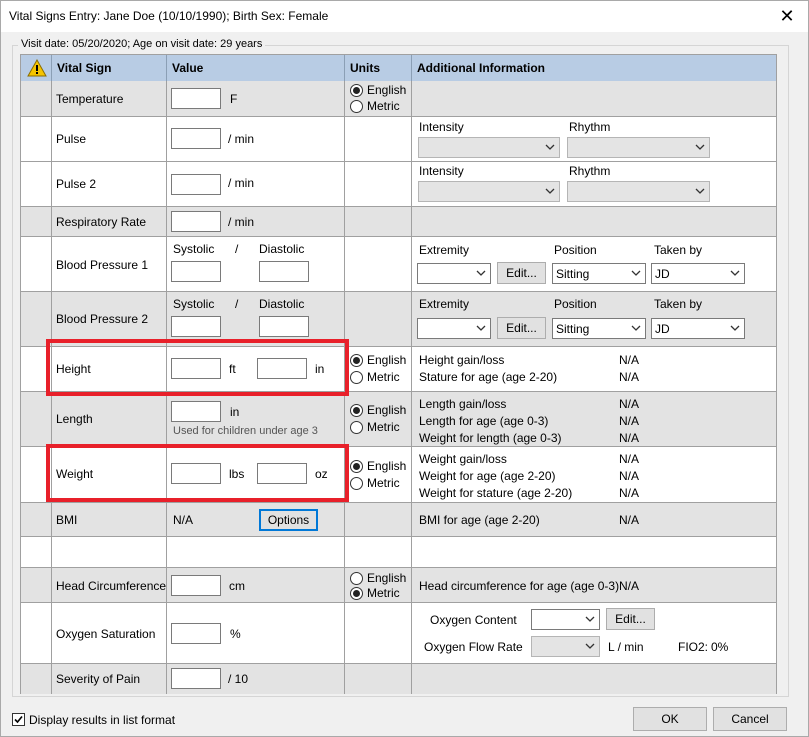 This screenshot has width=809, height=737. What do you see at coordinates (356, 593) in the screenshot?
I see `head-metric-radio` at bounding box center [356, 593].